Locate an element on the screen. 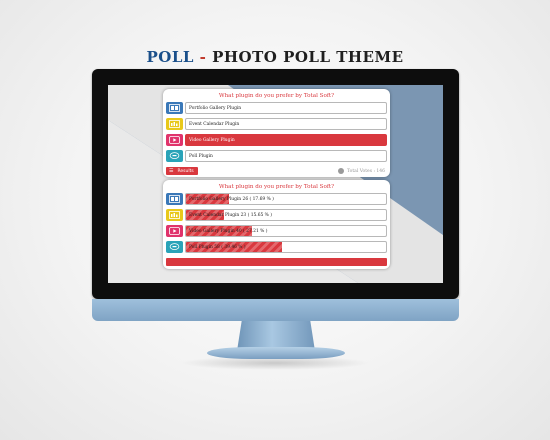 This screenshot has width=550, height=440. result-bar: Video Gallery Plugin 40 ( 27.21 % ) is located at coordinates (286, 231).